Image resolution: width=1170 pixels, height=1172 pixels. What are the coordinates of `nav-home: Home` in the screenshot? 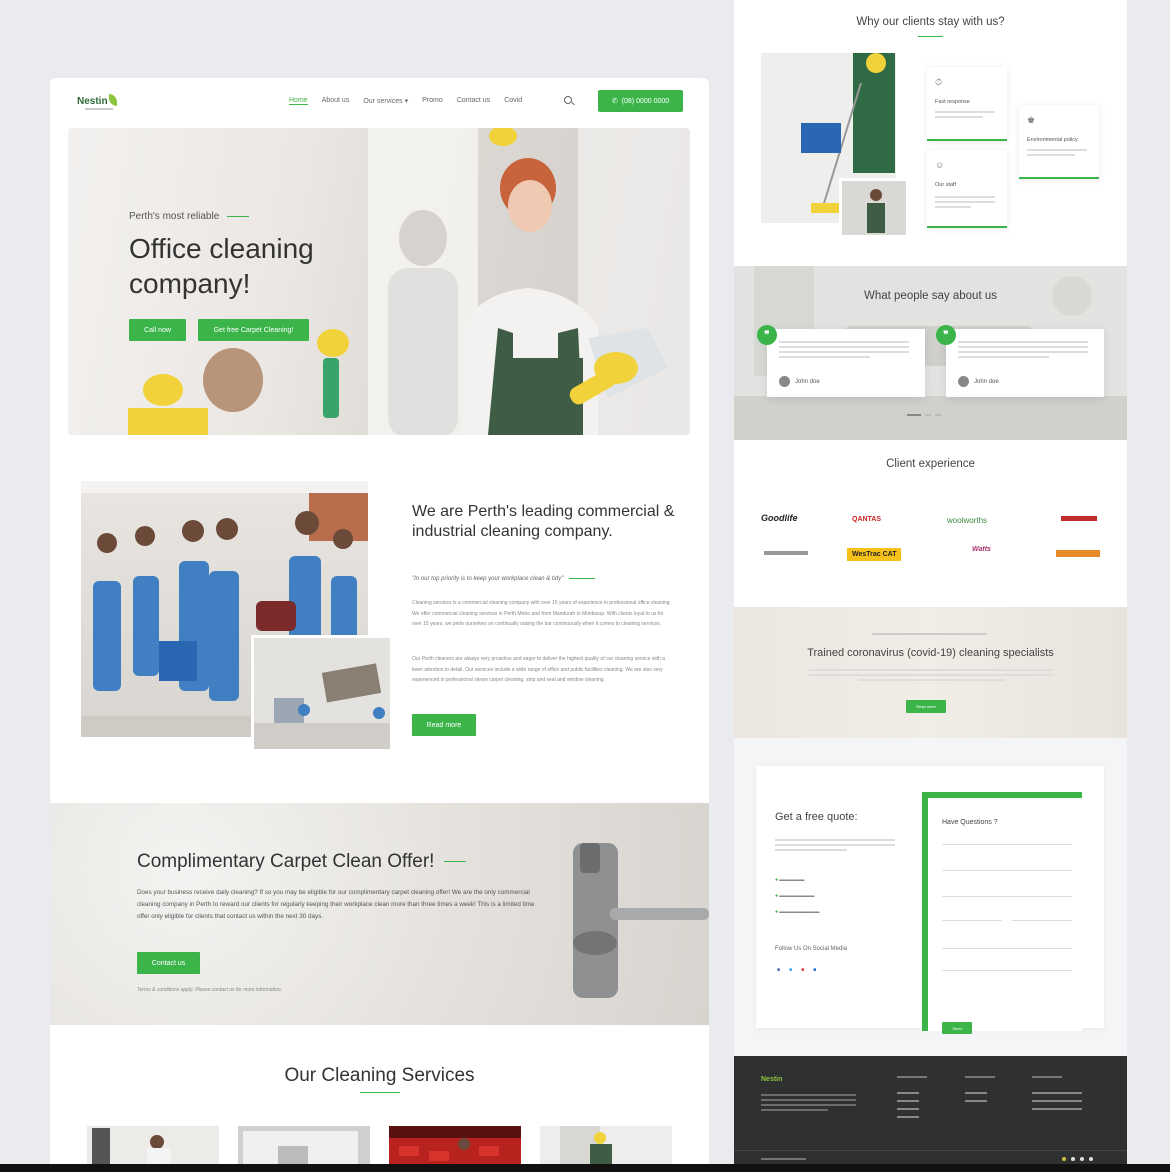 It's located at (298, 101).